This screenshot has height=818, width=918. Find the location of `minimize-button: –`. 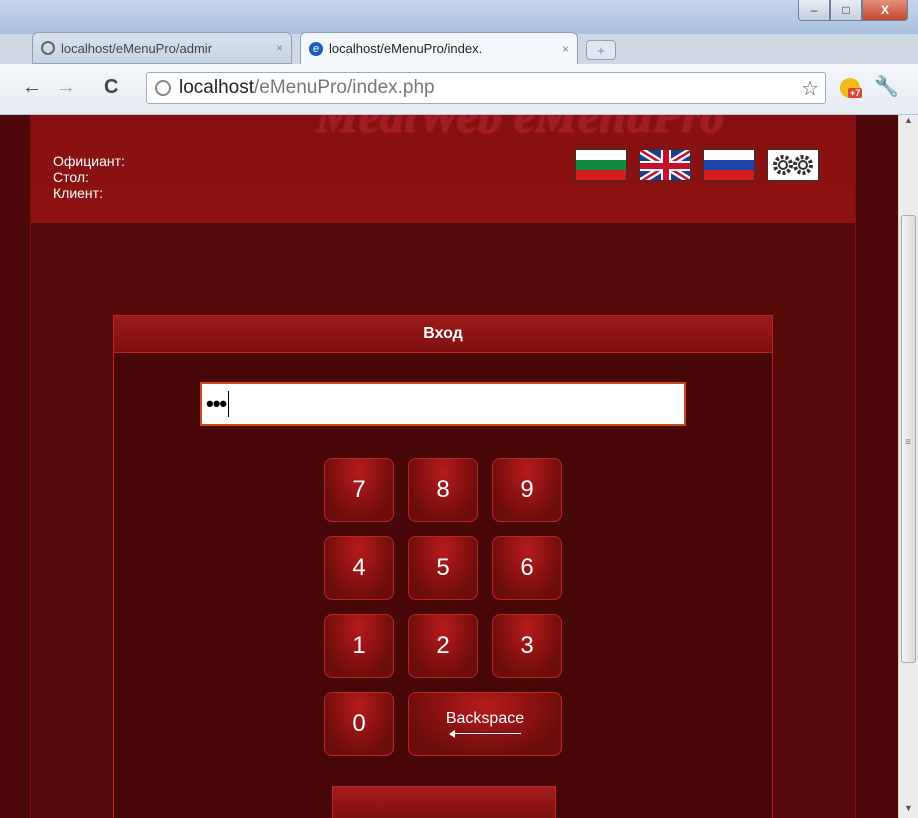

minimize-button: – is located at coordinates (814, 10).